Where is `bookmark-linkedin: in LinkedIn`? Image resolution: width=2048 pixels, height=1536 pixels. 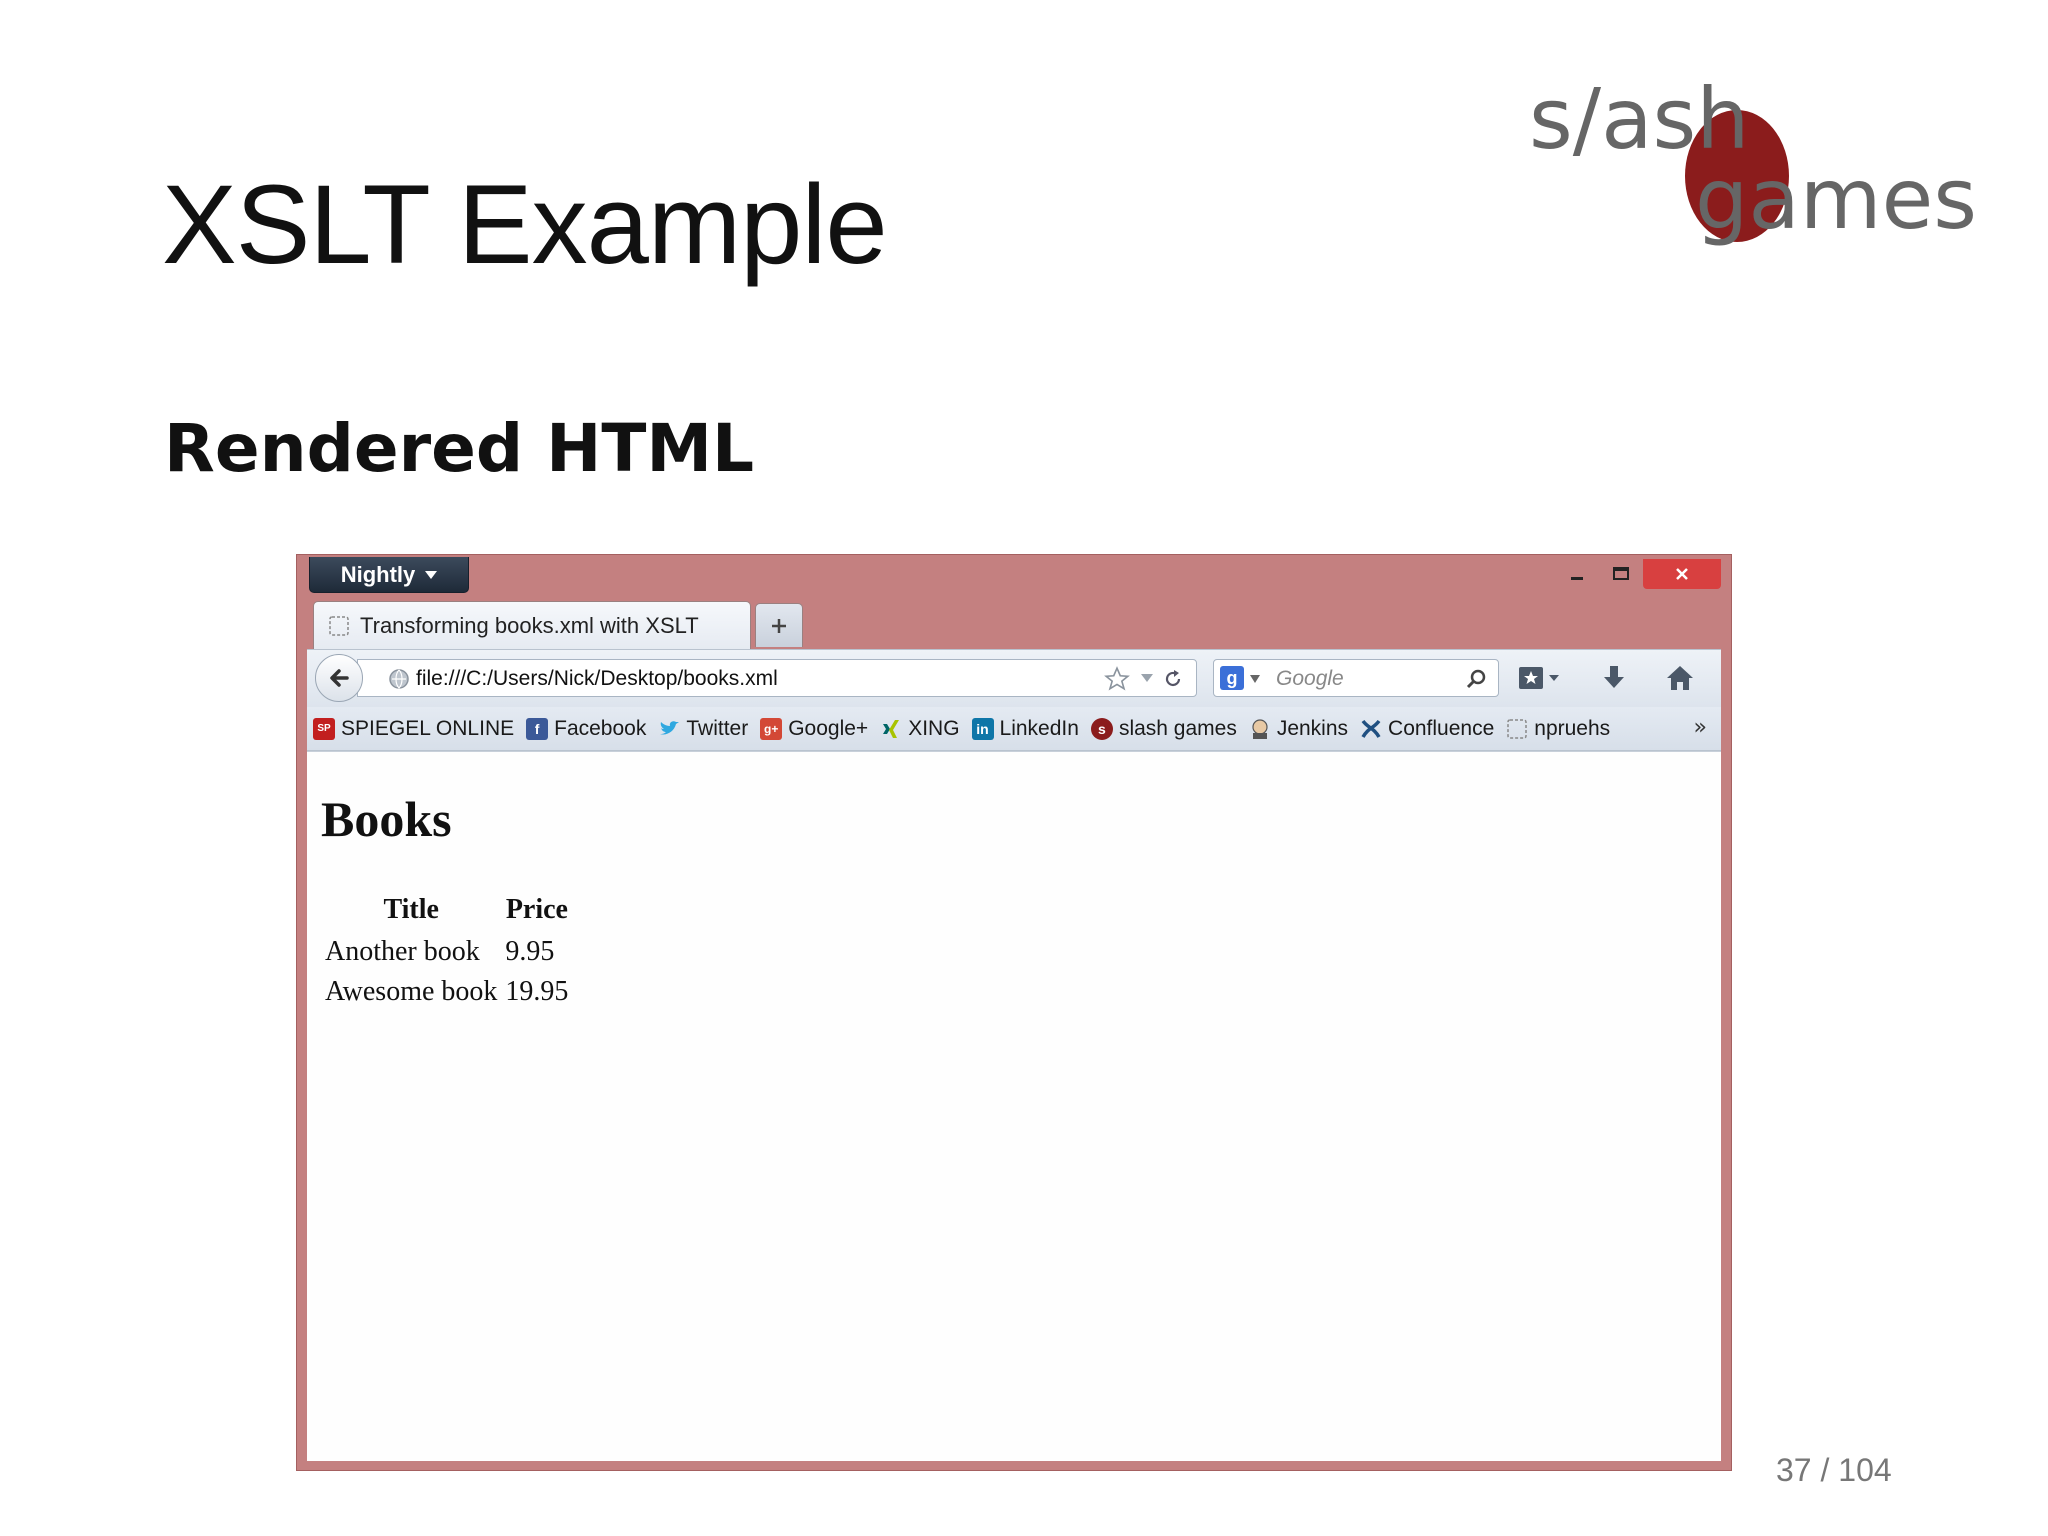
bookmark-linkedin: in LinkedIn is located at coordinates (1025, 729).